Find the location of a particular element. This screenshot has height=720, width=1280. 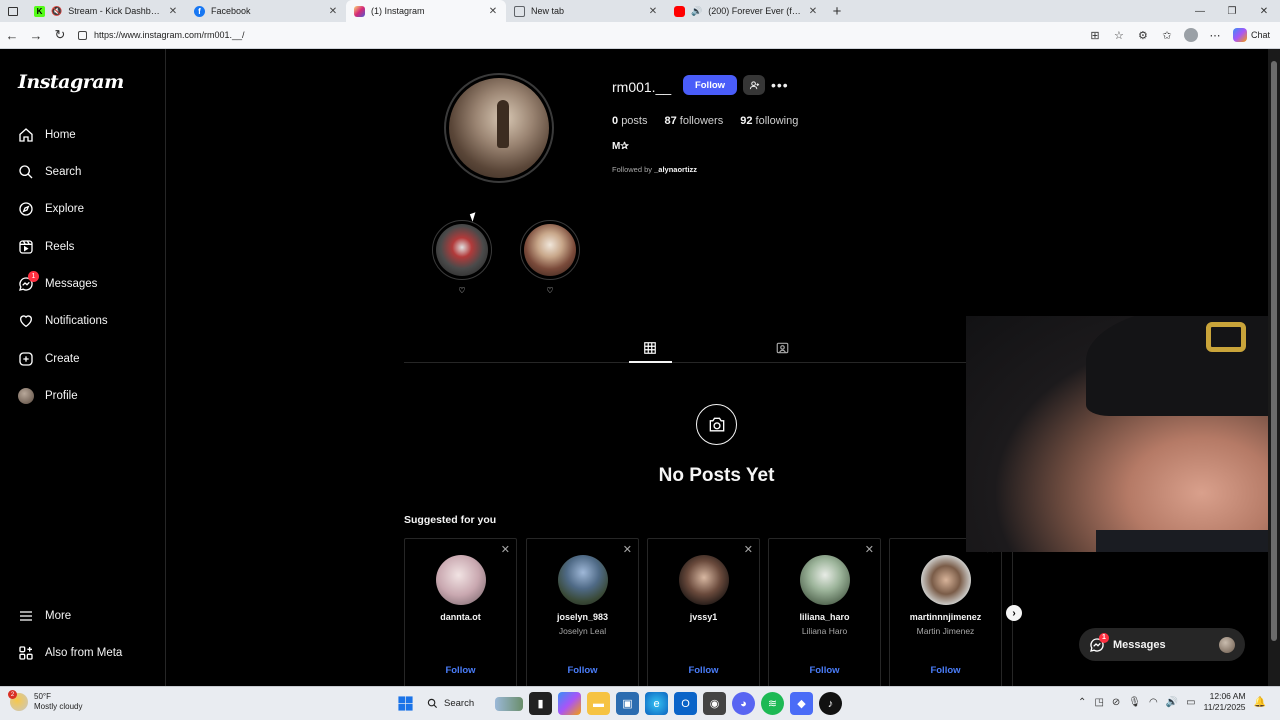

refresh-icon: ↻ is located at coordinates (60, 35).